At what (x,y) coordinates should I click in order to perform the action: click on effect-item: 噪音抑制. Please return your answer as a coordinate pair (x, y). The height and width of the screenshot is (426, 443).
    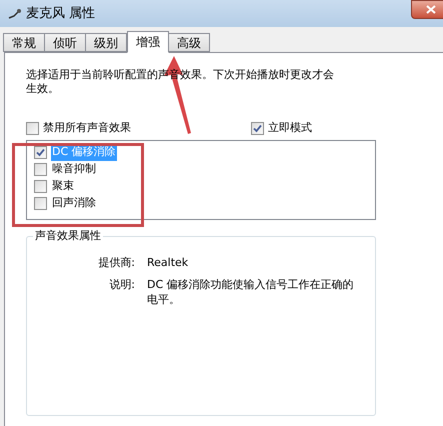
    Looking at the image, I should click on (74, 169).